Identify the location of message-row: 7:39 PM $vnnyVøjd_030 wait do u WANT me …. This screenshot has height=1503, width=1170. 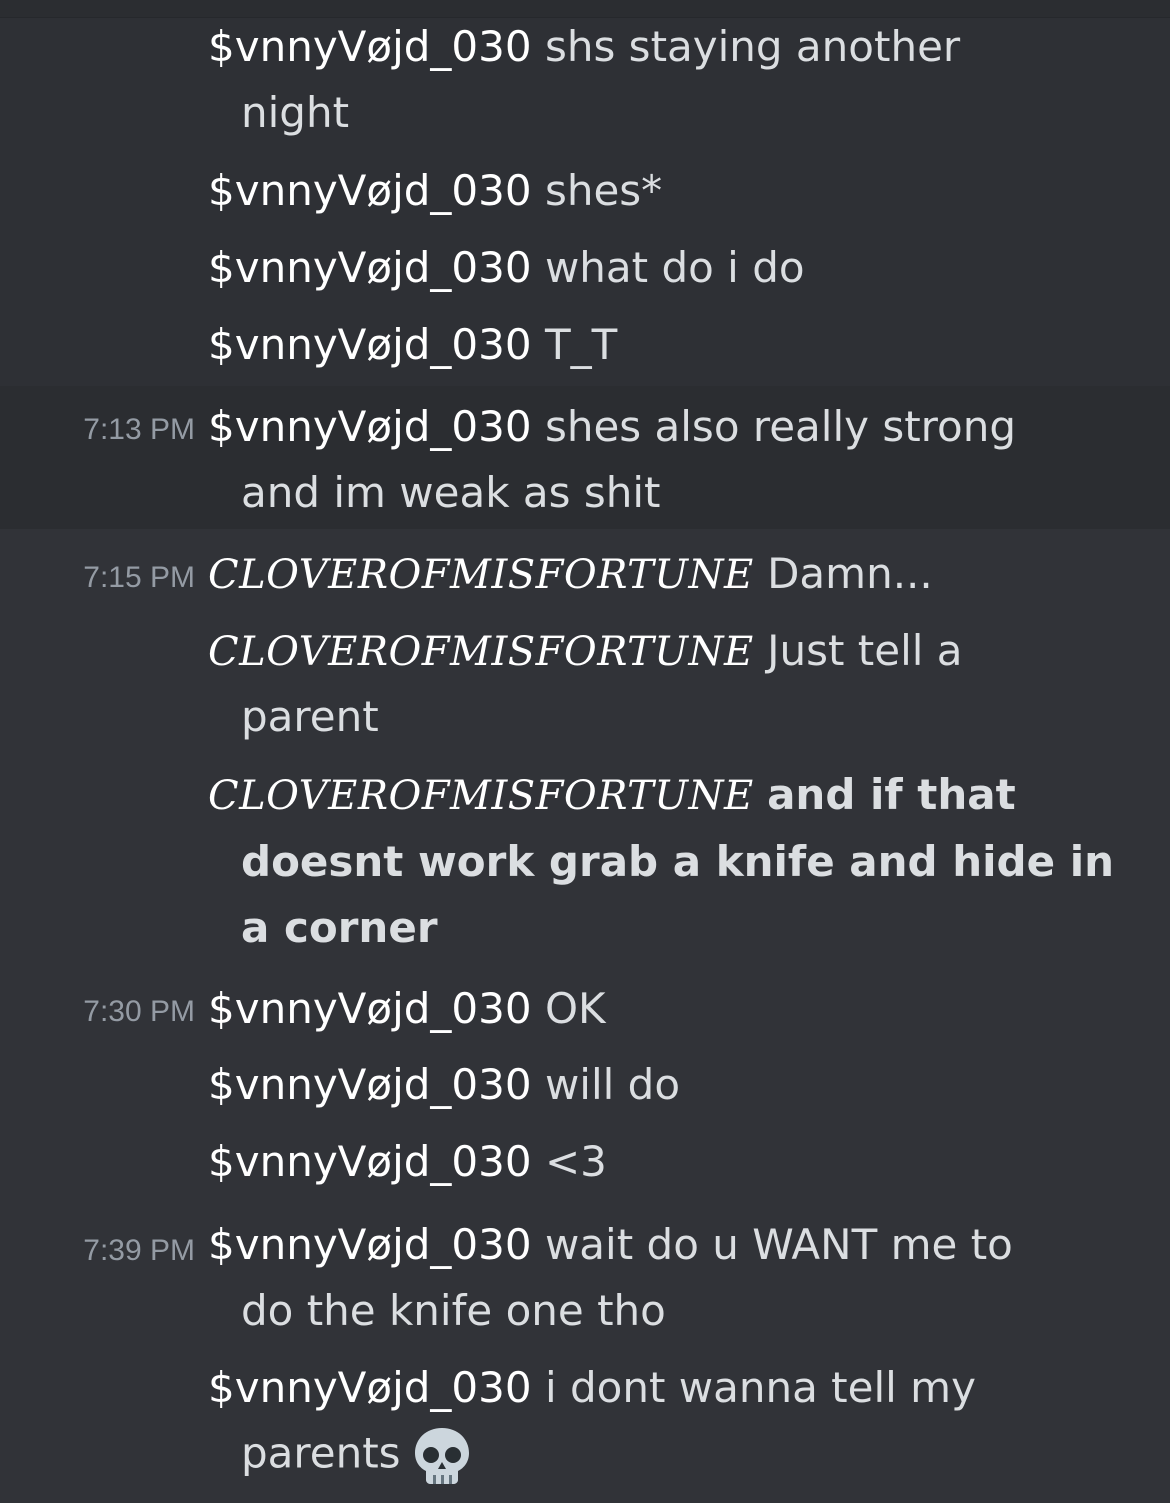
(585, 1279).